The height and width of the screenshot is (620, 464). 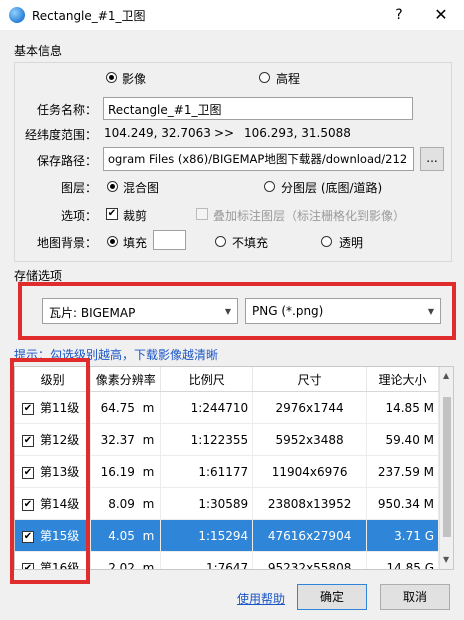 What do you see at coordinates (141, 188) in the screenshot?
I see `layer-mixed-label: 混合图` at bounding box center [141, 188].